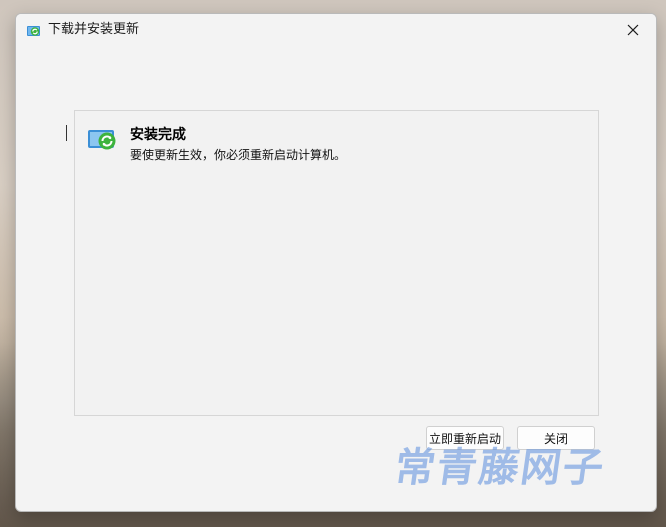 This screenshot has height=527, width=666. I want to click on watermark-text: 常青藤网子, so click(500, 468).